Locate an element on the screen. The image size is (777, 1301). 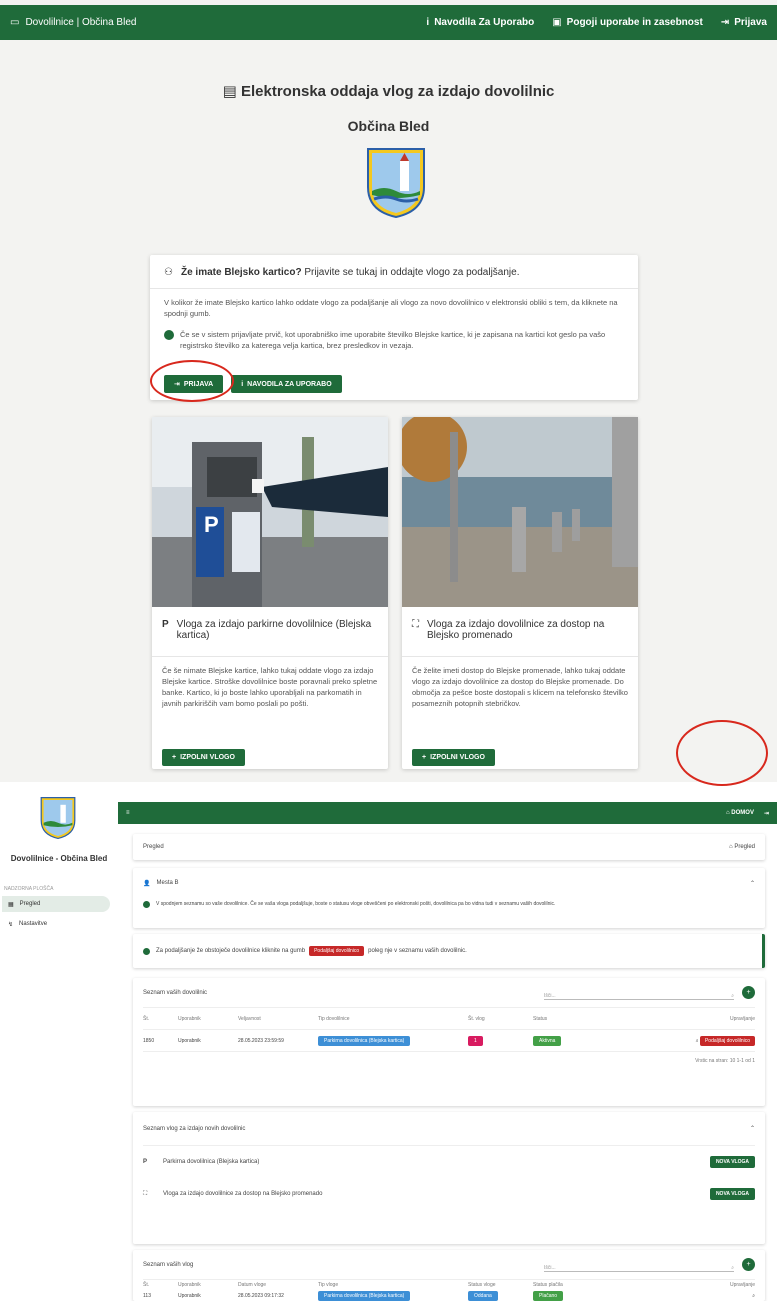
dashboard-top-bar: ≡ ⌂ DOMOV ⇥ is located at coordinates (447, 813).